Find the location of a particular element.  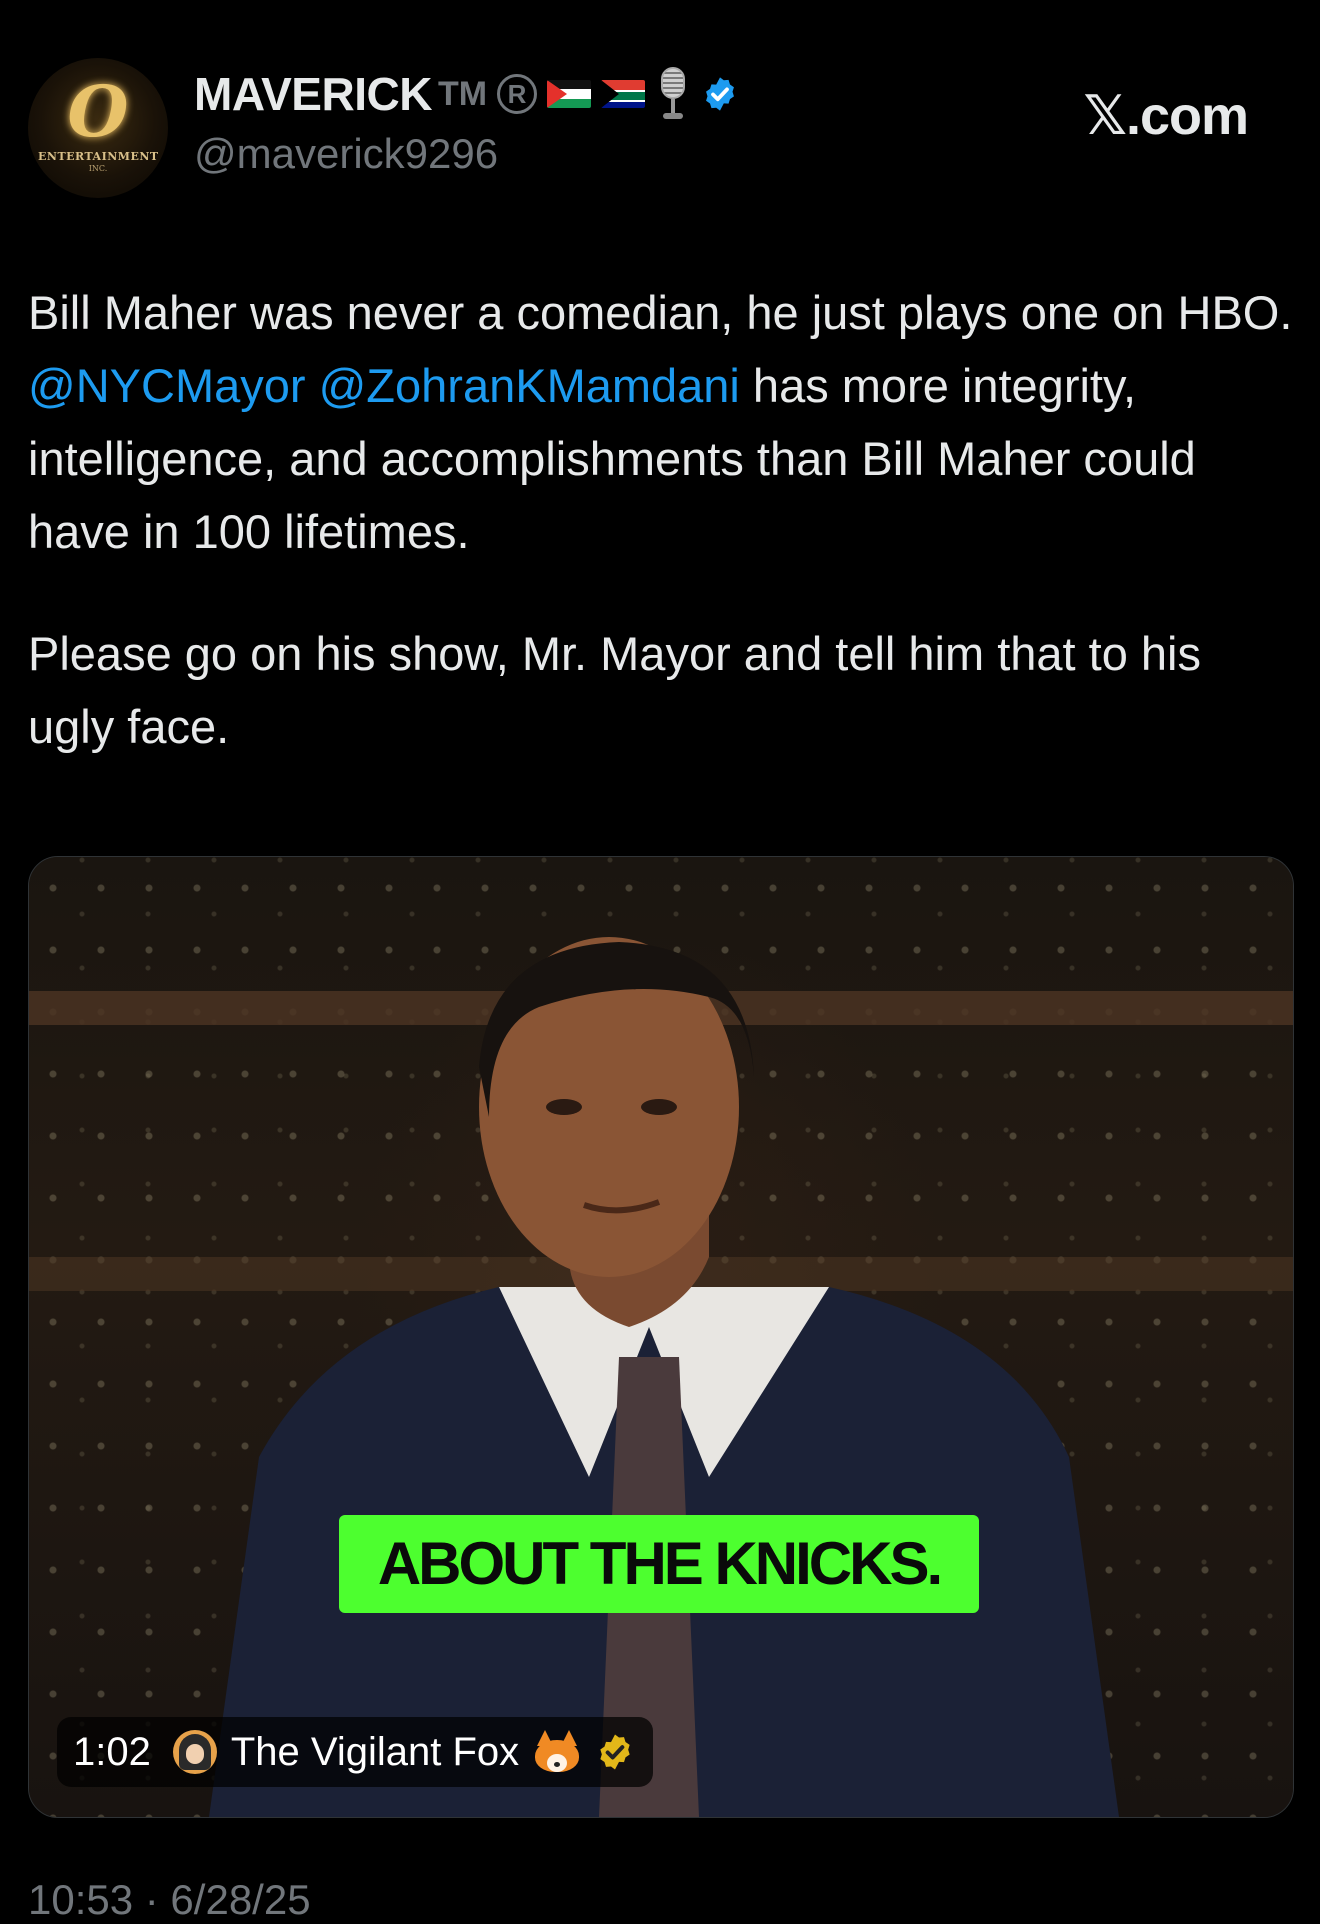

name-row: MAVERICK TM R is located at coordinates (466, 94).